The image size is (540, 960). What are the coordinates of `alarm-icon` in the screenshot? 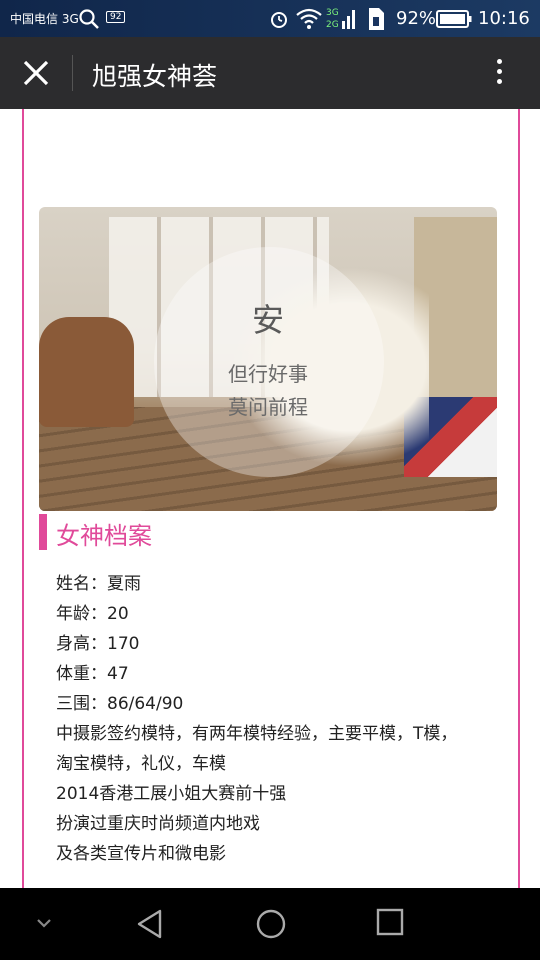 It's located at (279, 20).